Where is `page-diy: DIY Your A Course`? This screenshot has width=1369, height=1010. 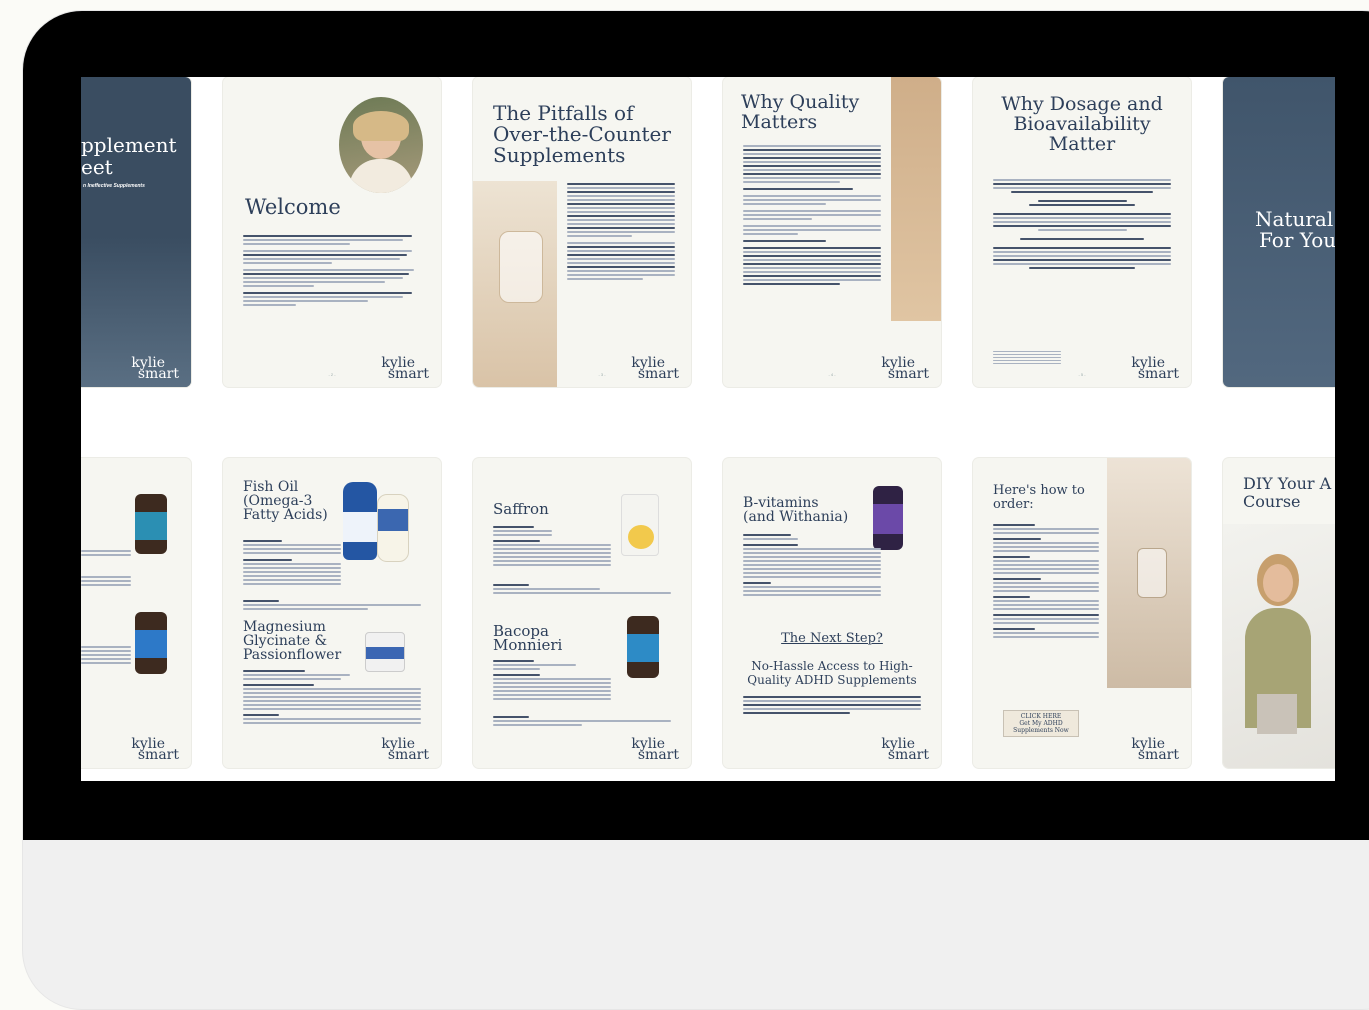
page-diy: DIY Your A Course is located at coordinates (1279, 613).